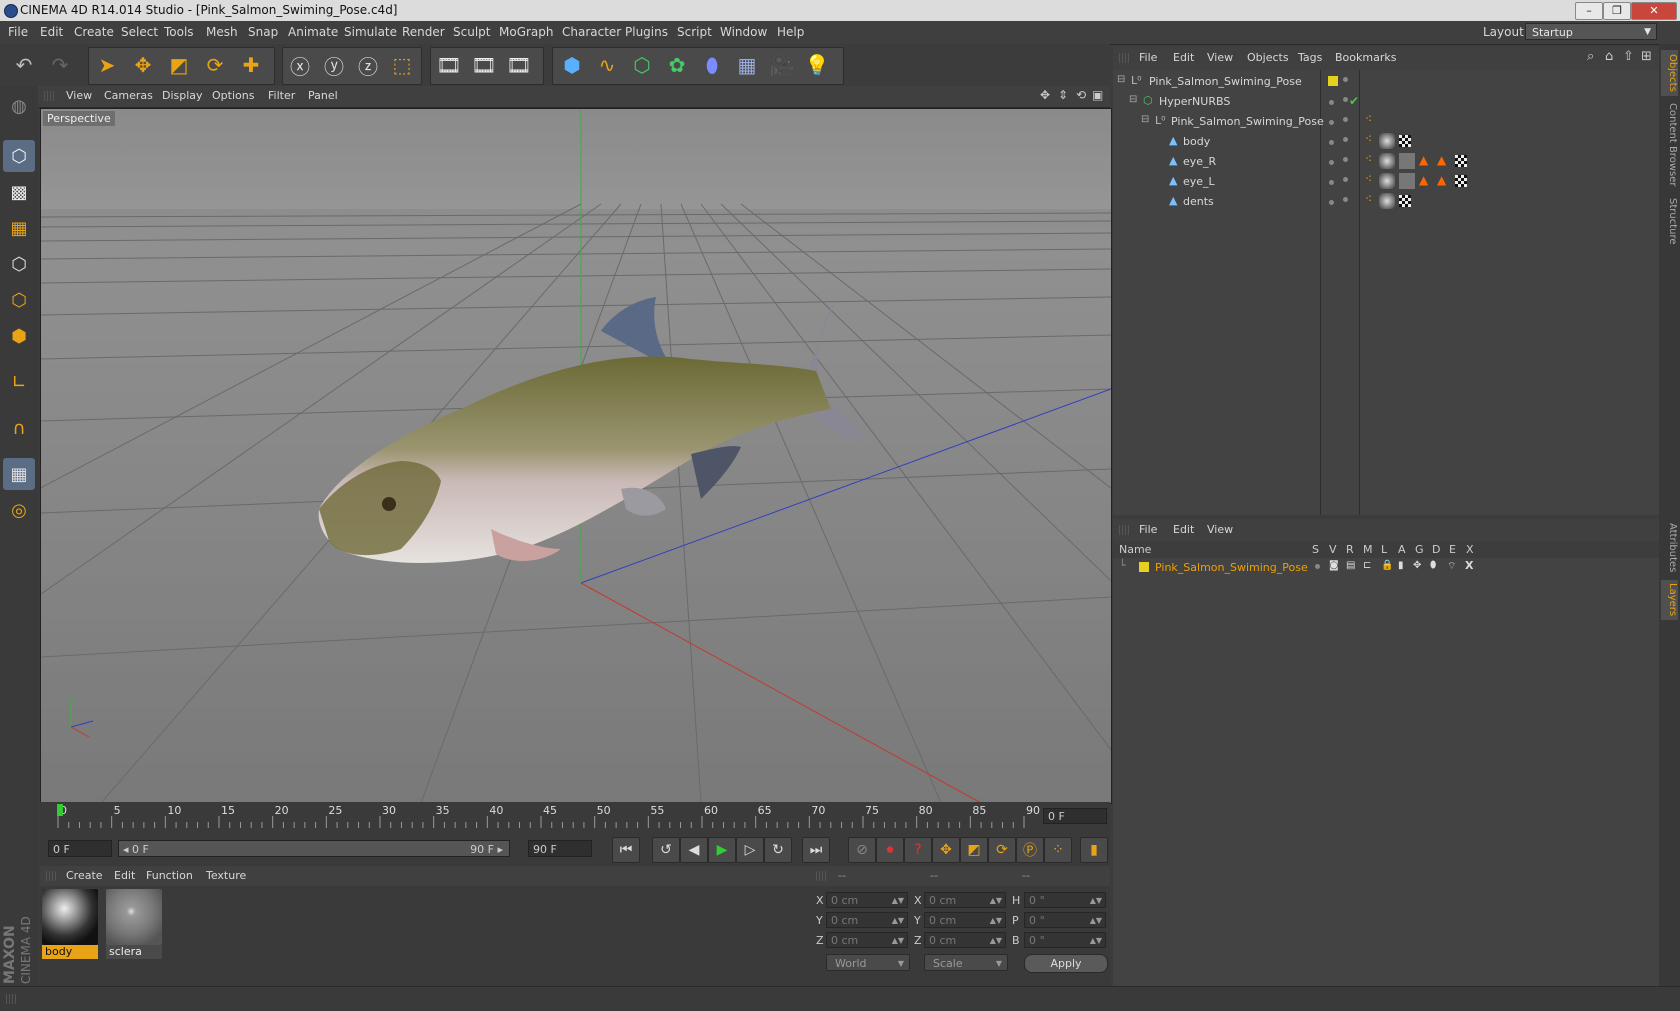 Image resolution: width=1680 pixels, height=1011 pixels. I want to click on viewport-menu-view: View, so click(79, 95).